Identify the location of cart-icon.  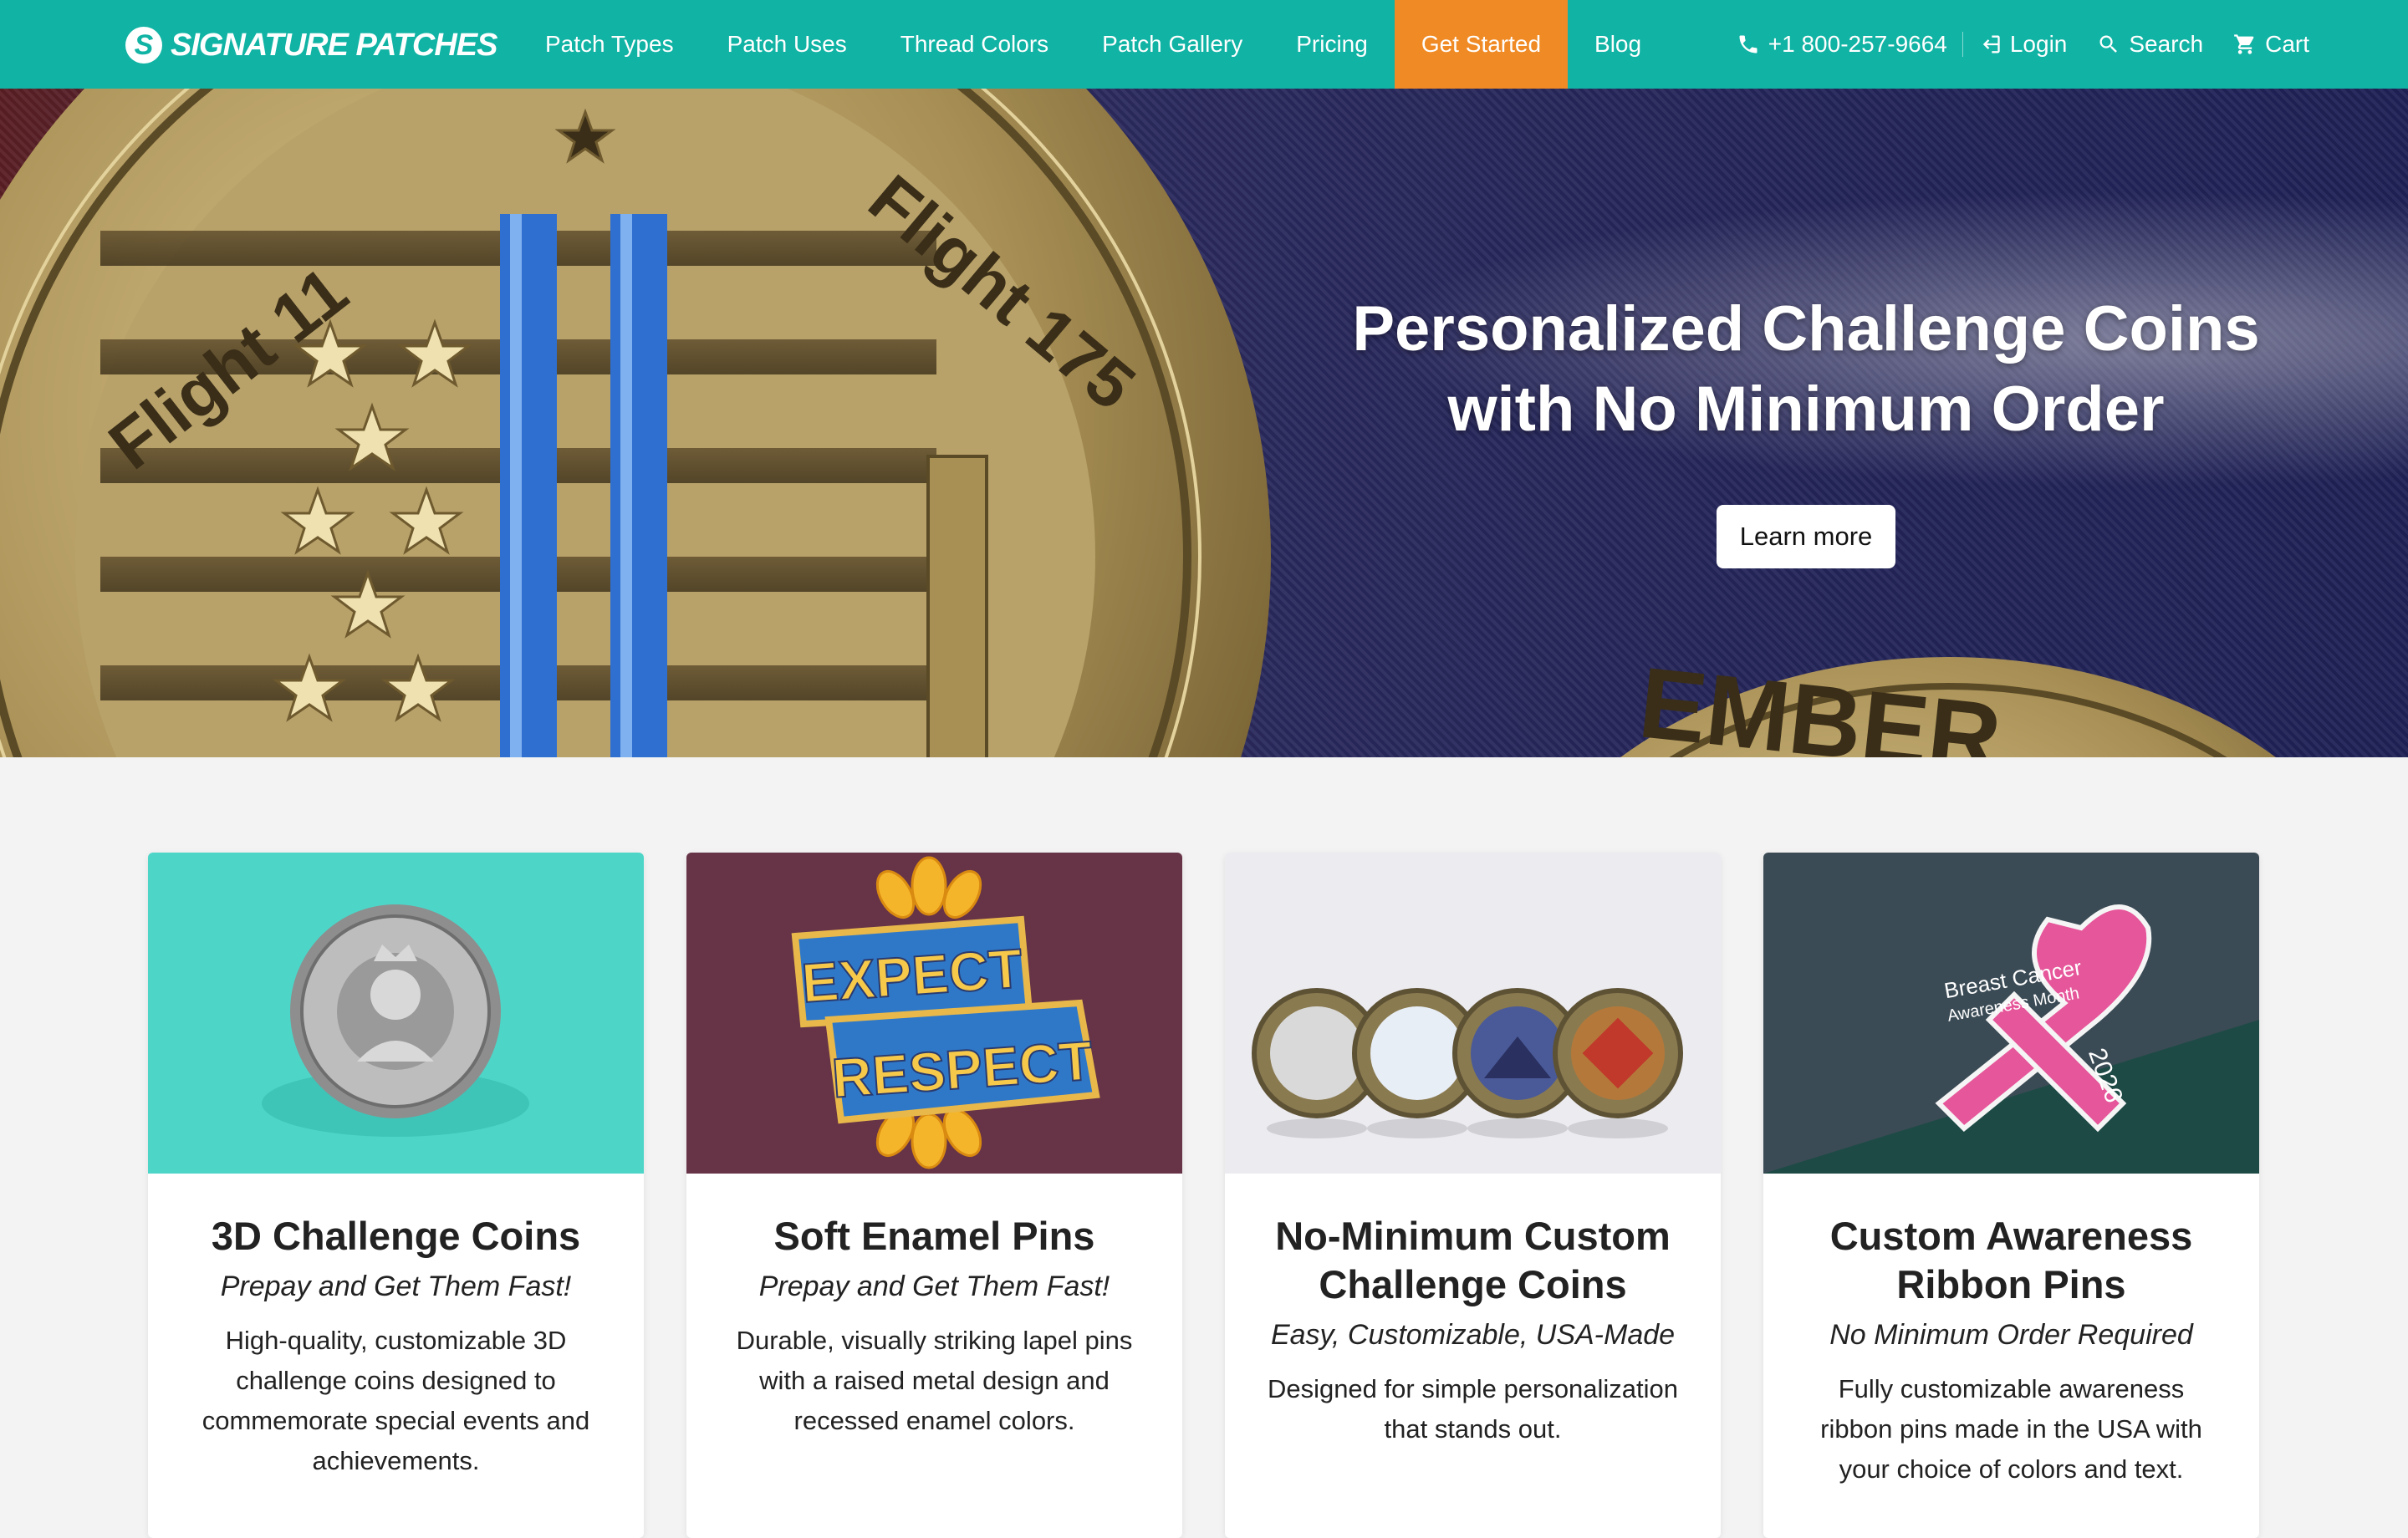
(2244, 44).